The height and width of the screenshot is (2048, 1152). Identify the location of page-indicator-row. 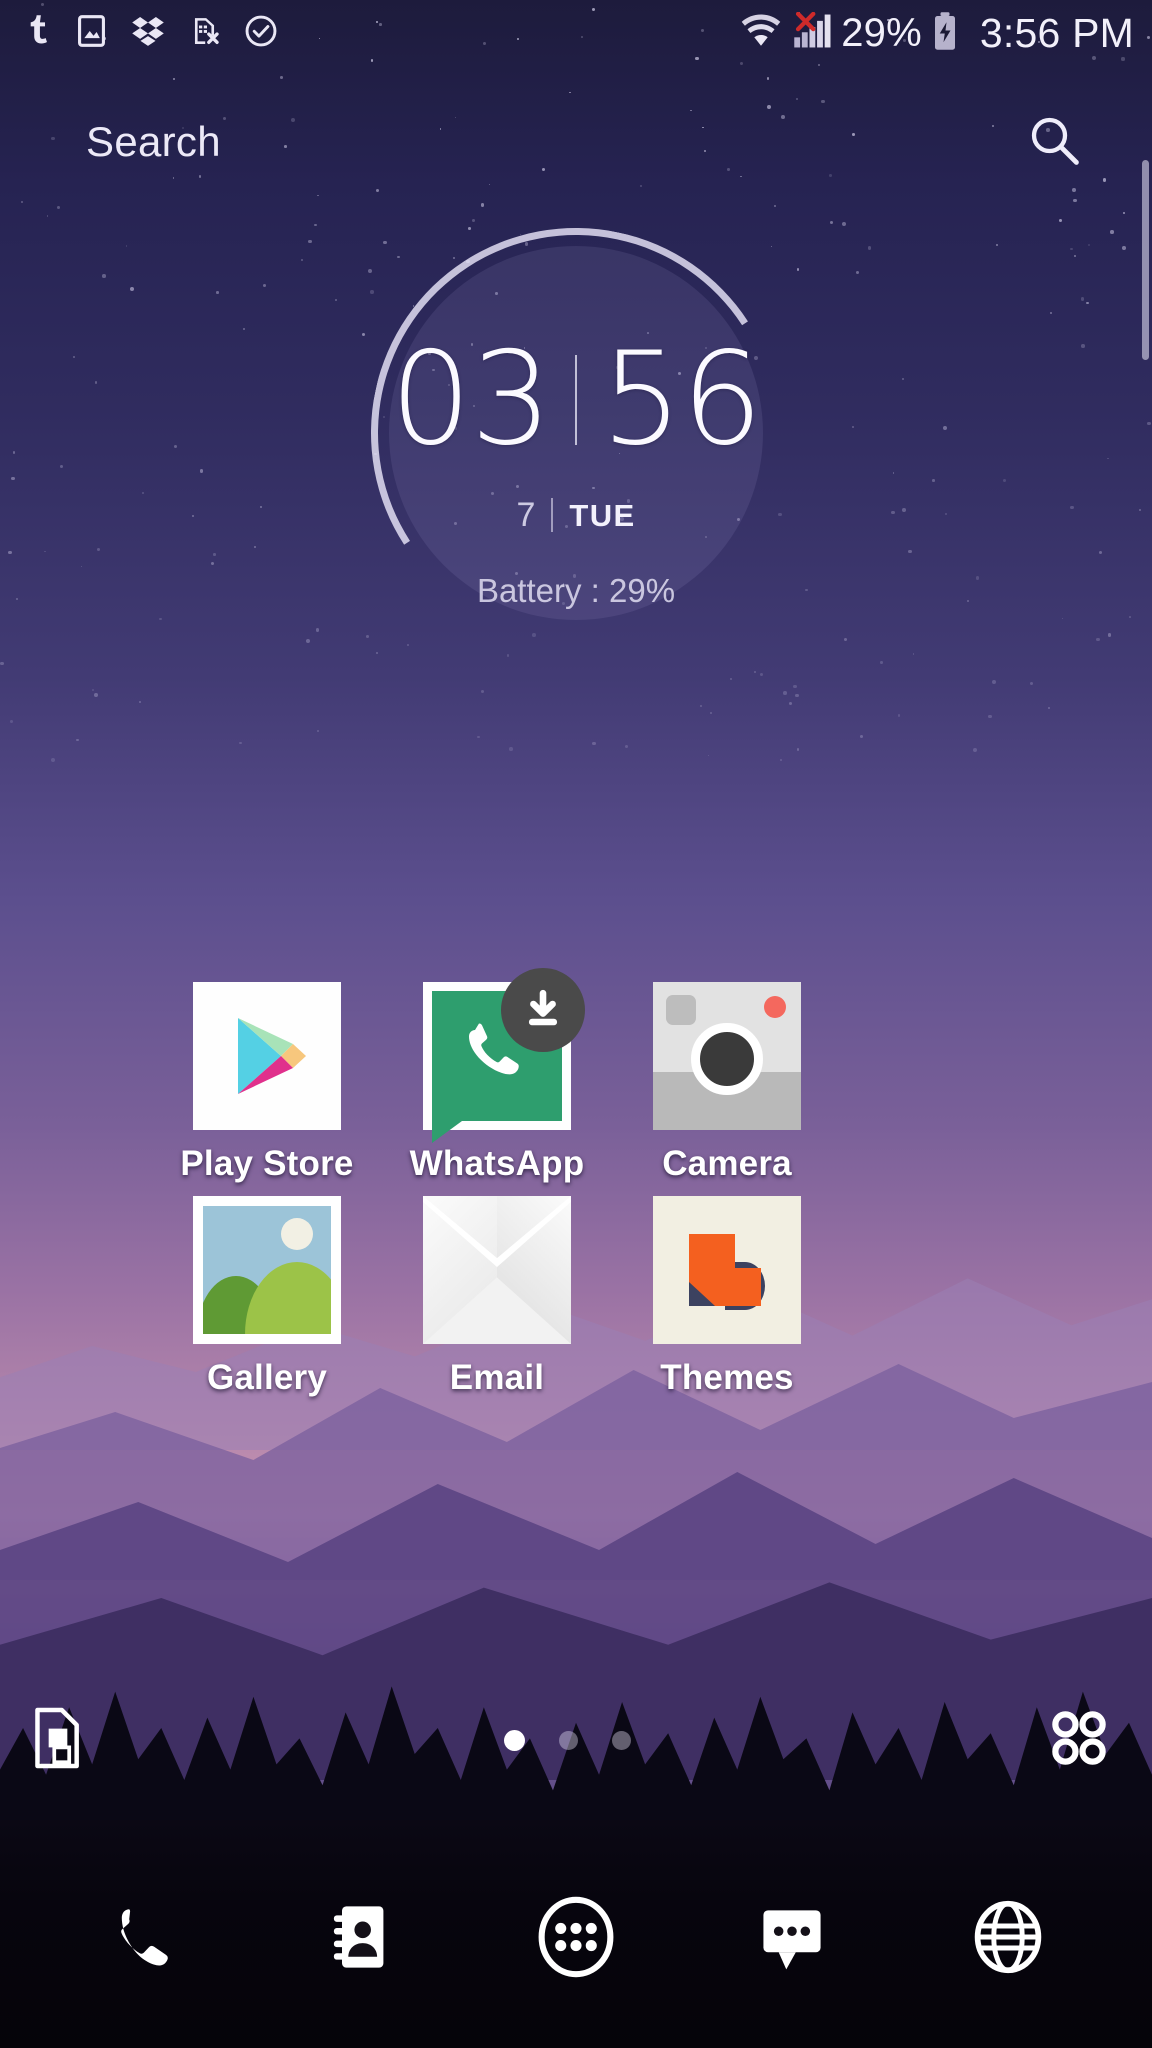
(576, 1740).